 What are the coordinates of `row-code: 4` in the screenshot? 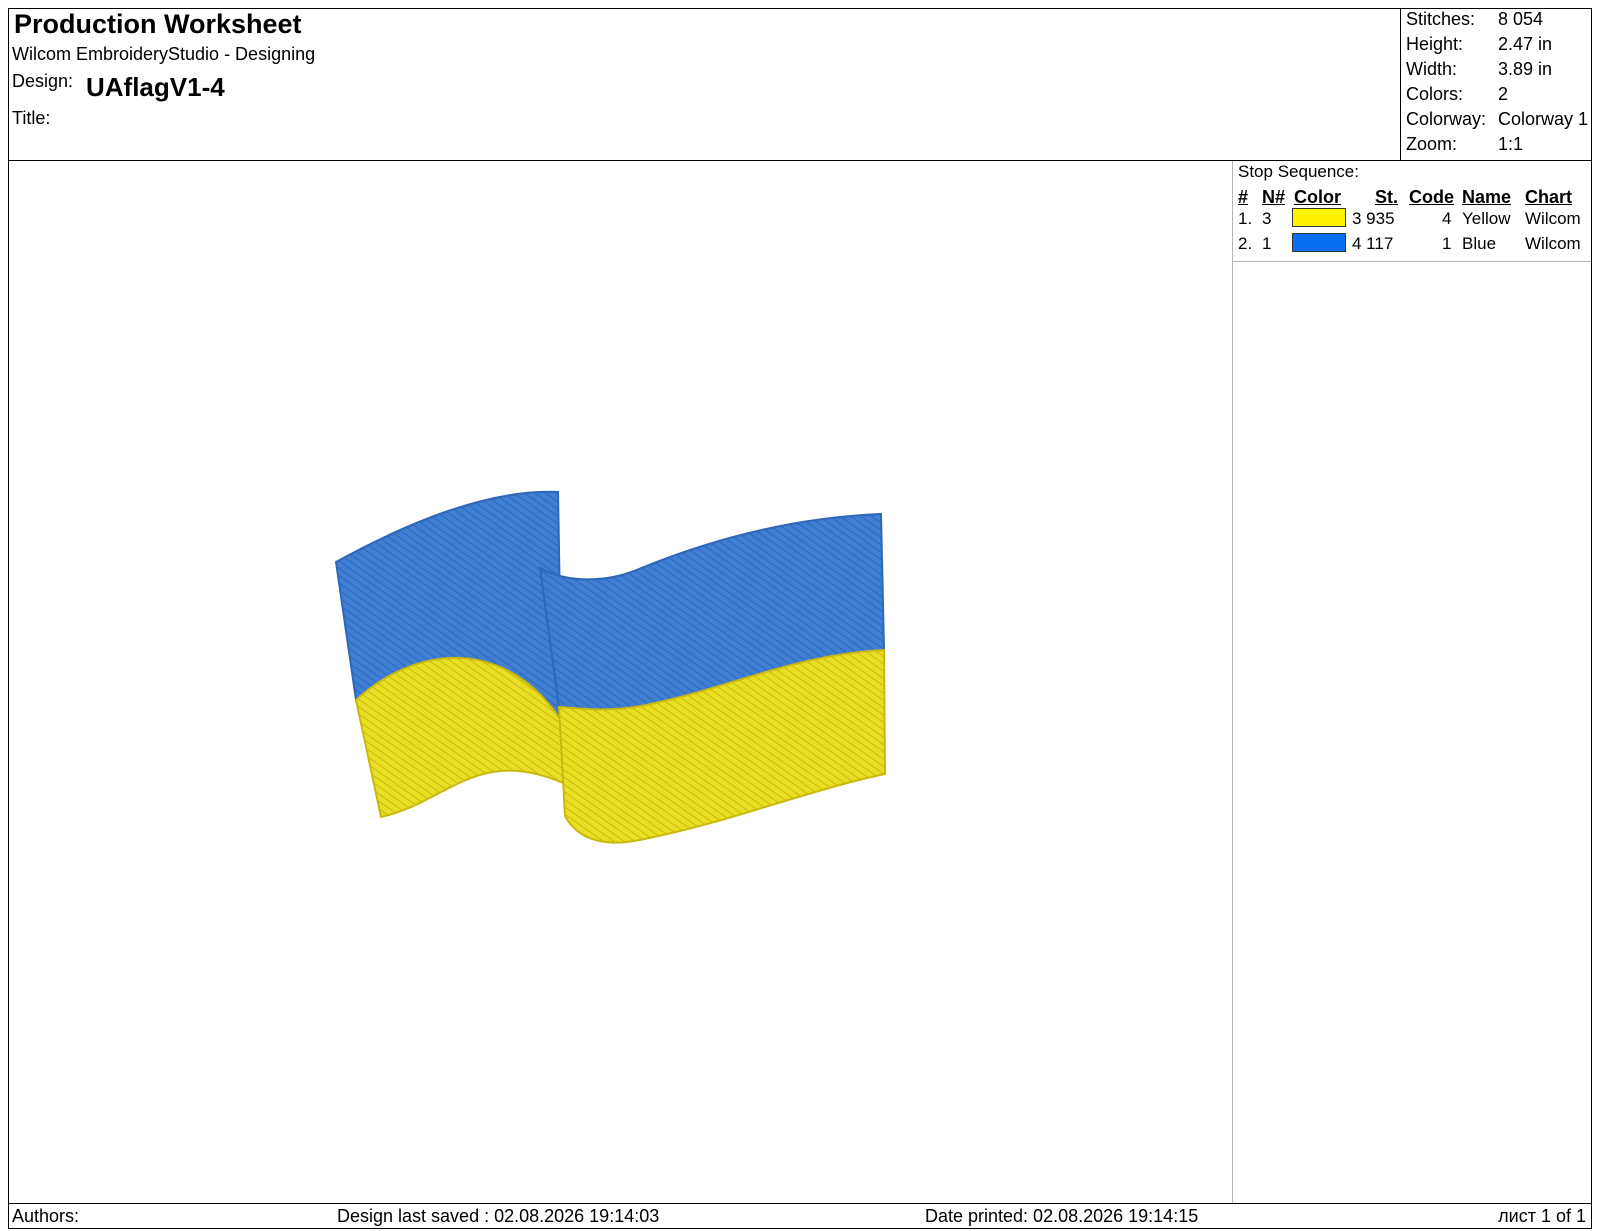 It's located at (1447, 218).